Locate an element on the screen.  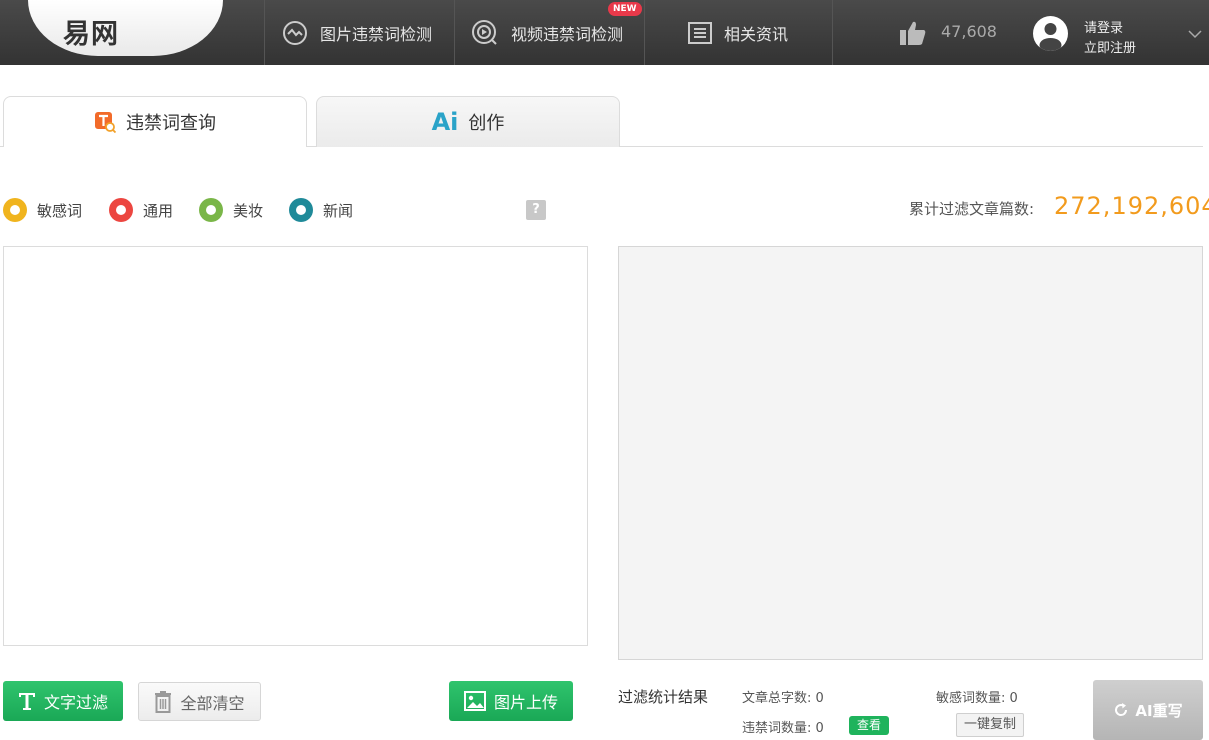
sensitive-count-stat: 敏感词数量: 0 is located at coordinates (977, 698).